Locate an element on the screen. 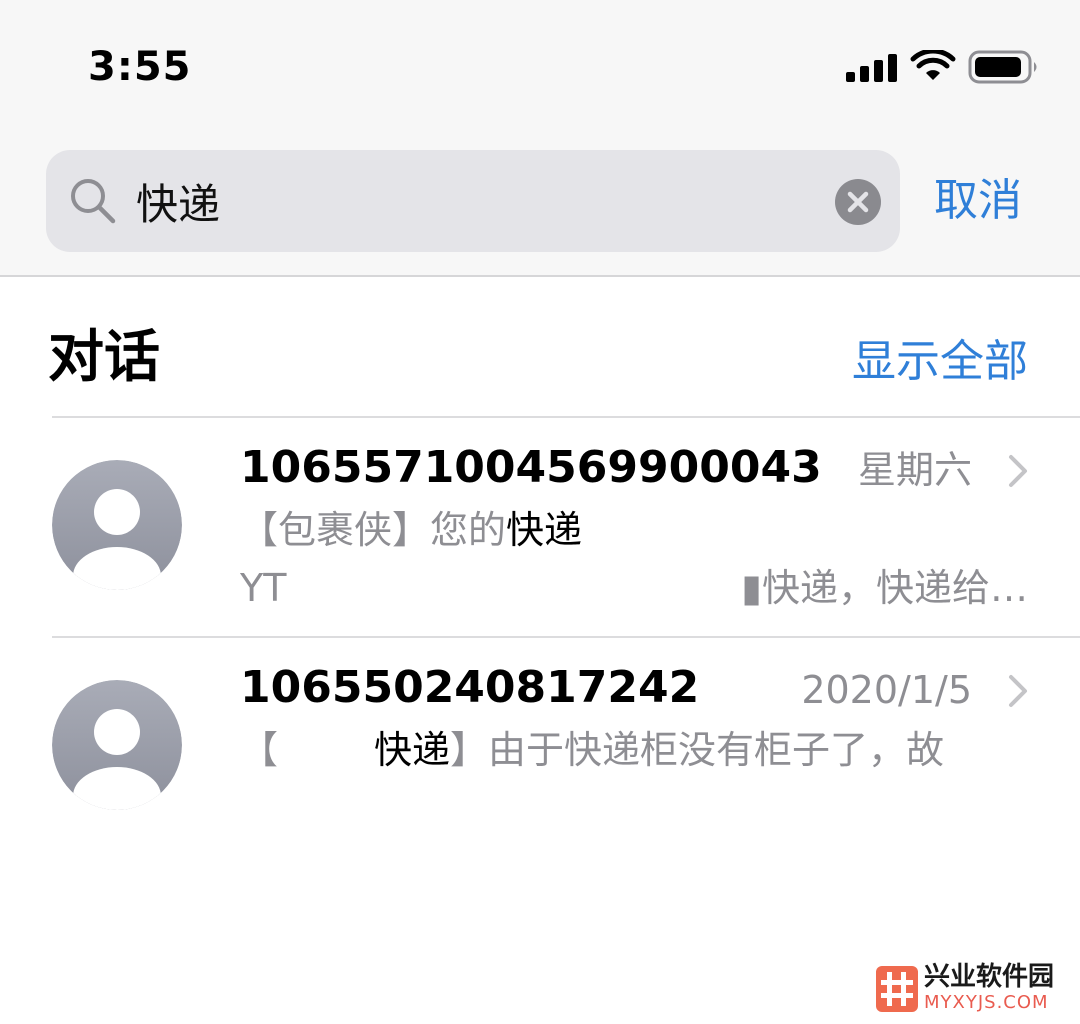 Image resolution: width=1080 pixels, height=1024 pixels. battery-icon is located at coordinates (1002, 67).